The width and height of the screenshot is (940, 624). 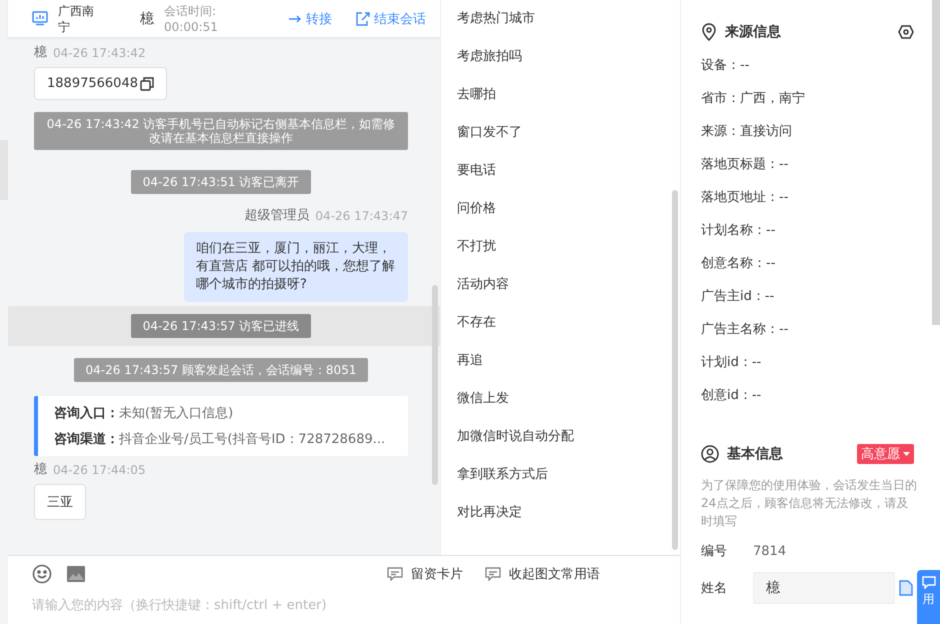 I want to click on phrase-item: 不存在, so click(x=568, y=323).